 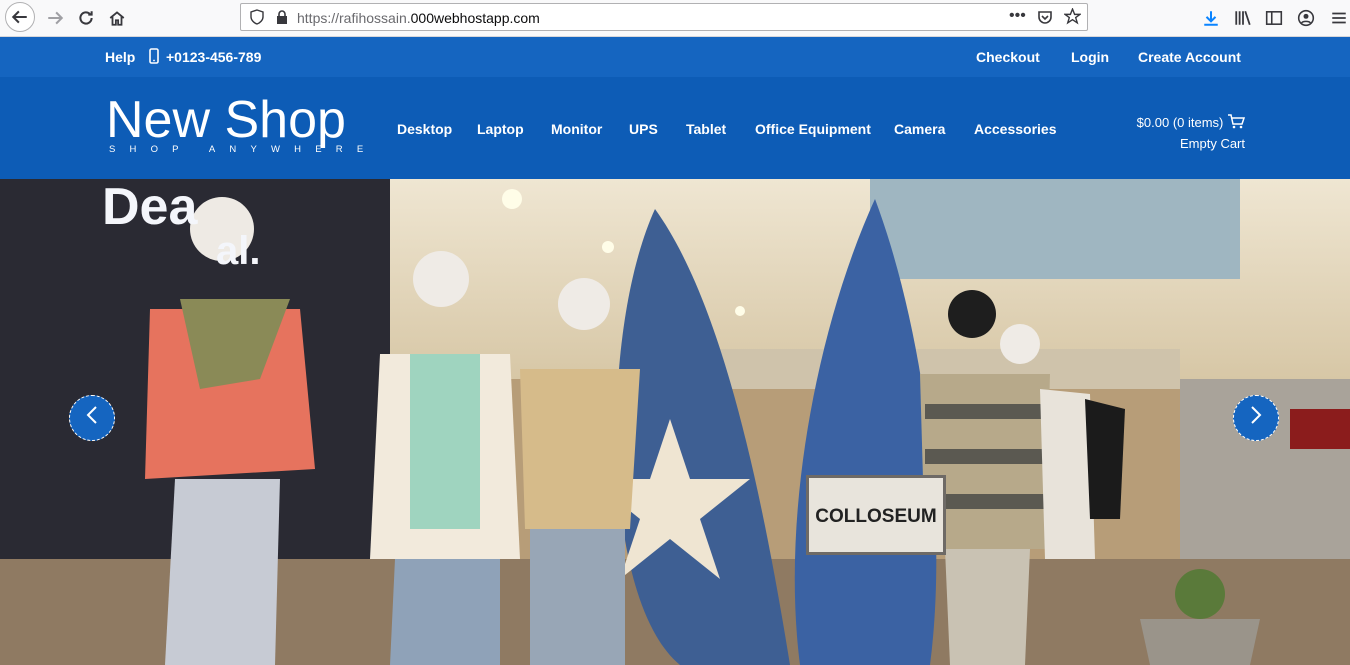 I want to click on bookmark-star-icon, so click(x=1072, y=18).